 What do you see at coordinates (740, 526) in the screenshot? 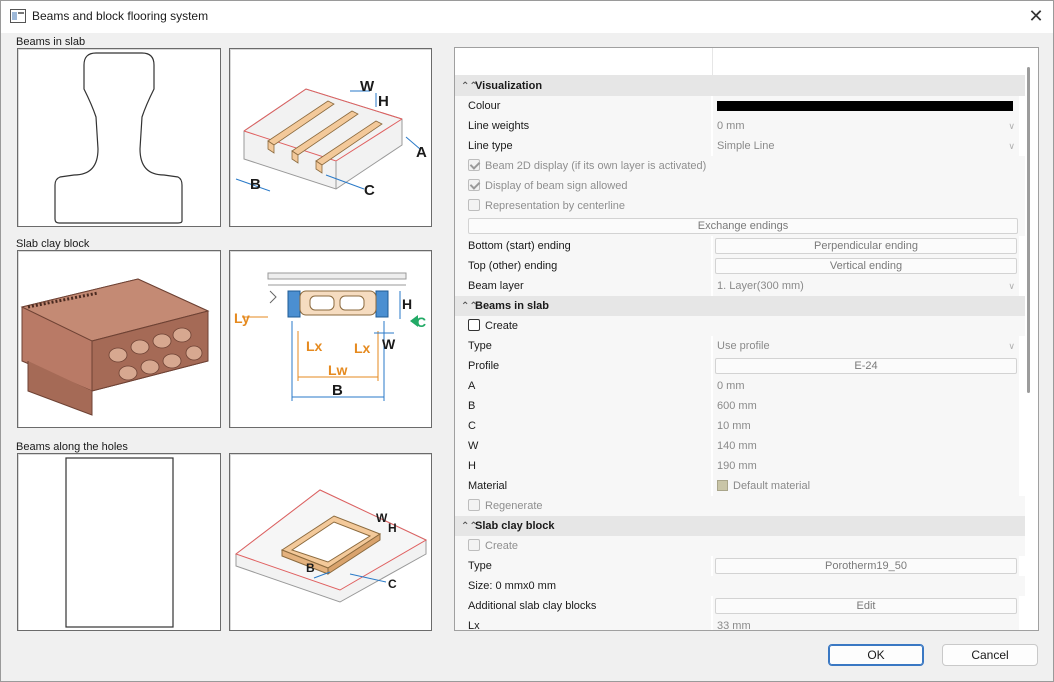
I see `group-slab-clay-block: ⌃⌃ Slab clay block` at bounding box center [740, 526].